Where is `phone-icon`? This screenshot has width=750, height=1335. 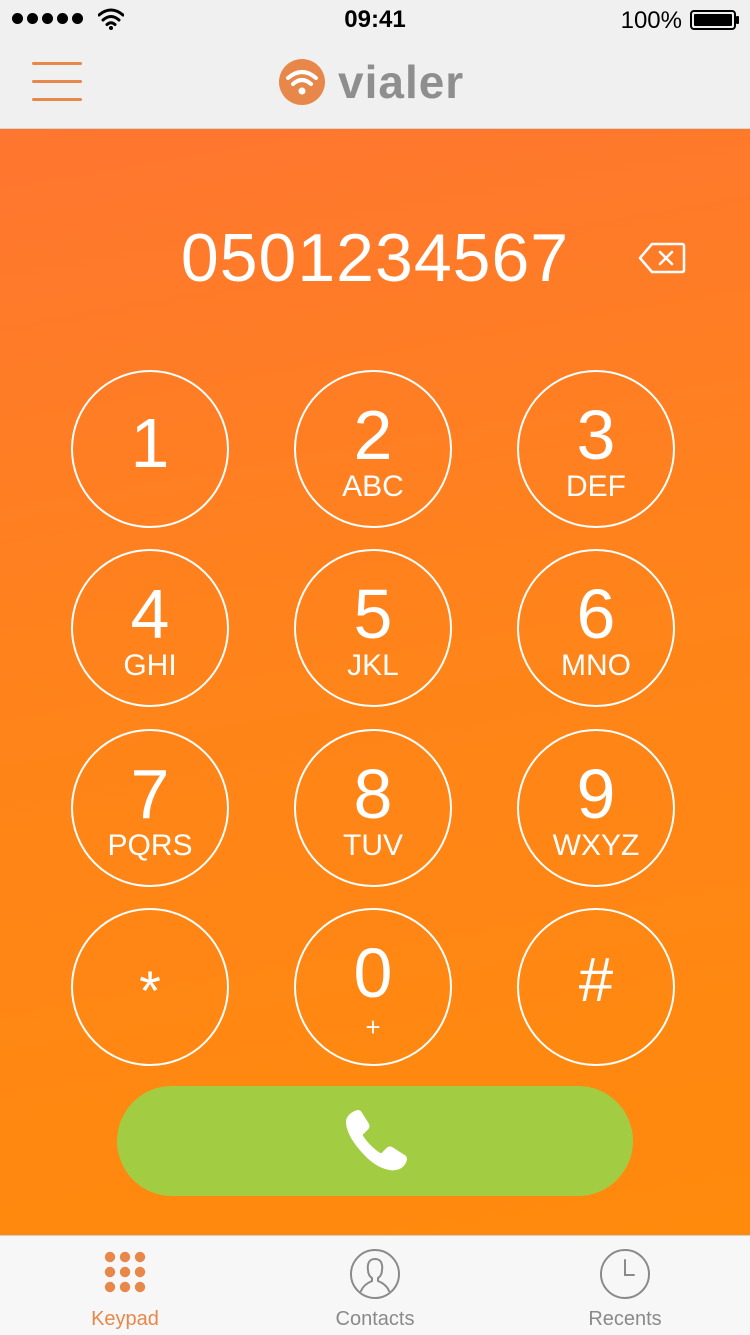 phone-icon is located at coordinates (376, 1140).